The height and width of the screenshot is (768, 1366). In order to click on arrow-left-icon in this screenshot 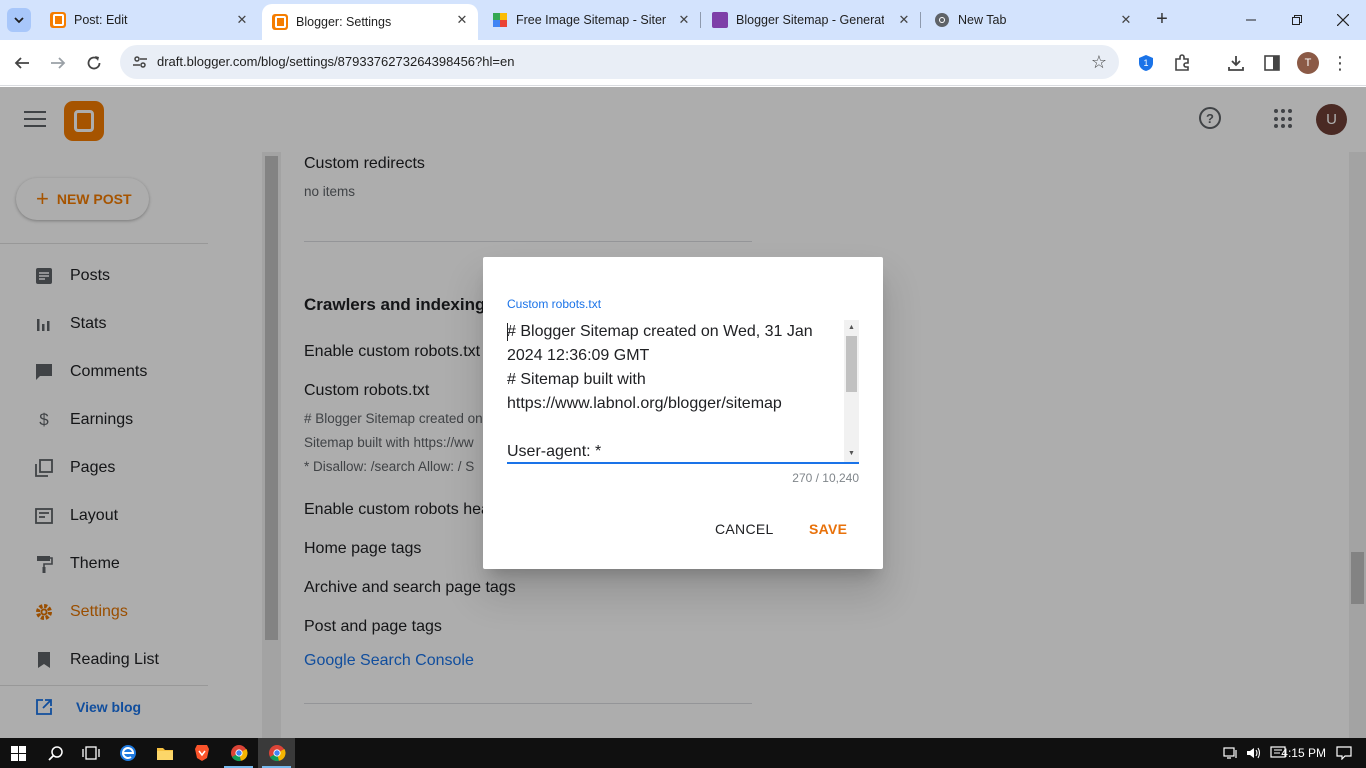, I will do `click(21, 63)`.